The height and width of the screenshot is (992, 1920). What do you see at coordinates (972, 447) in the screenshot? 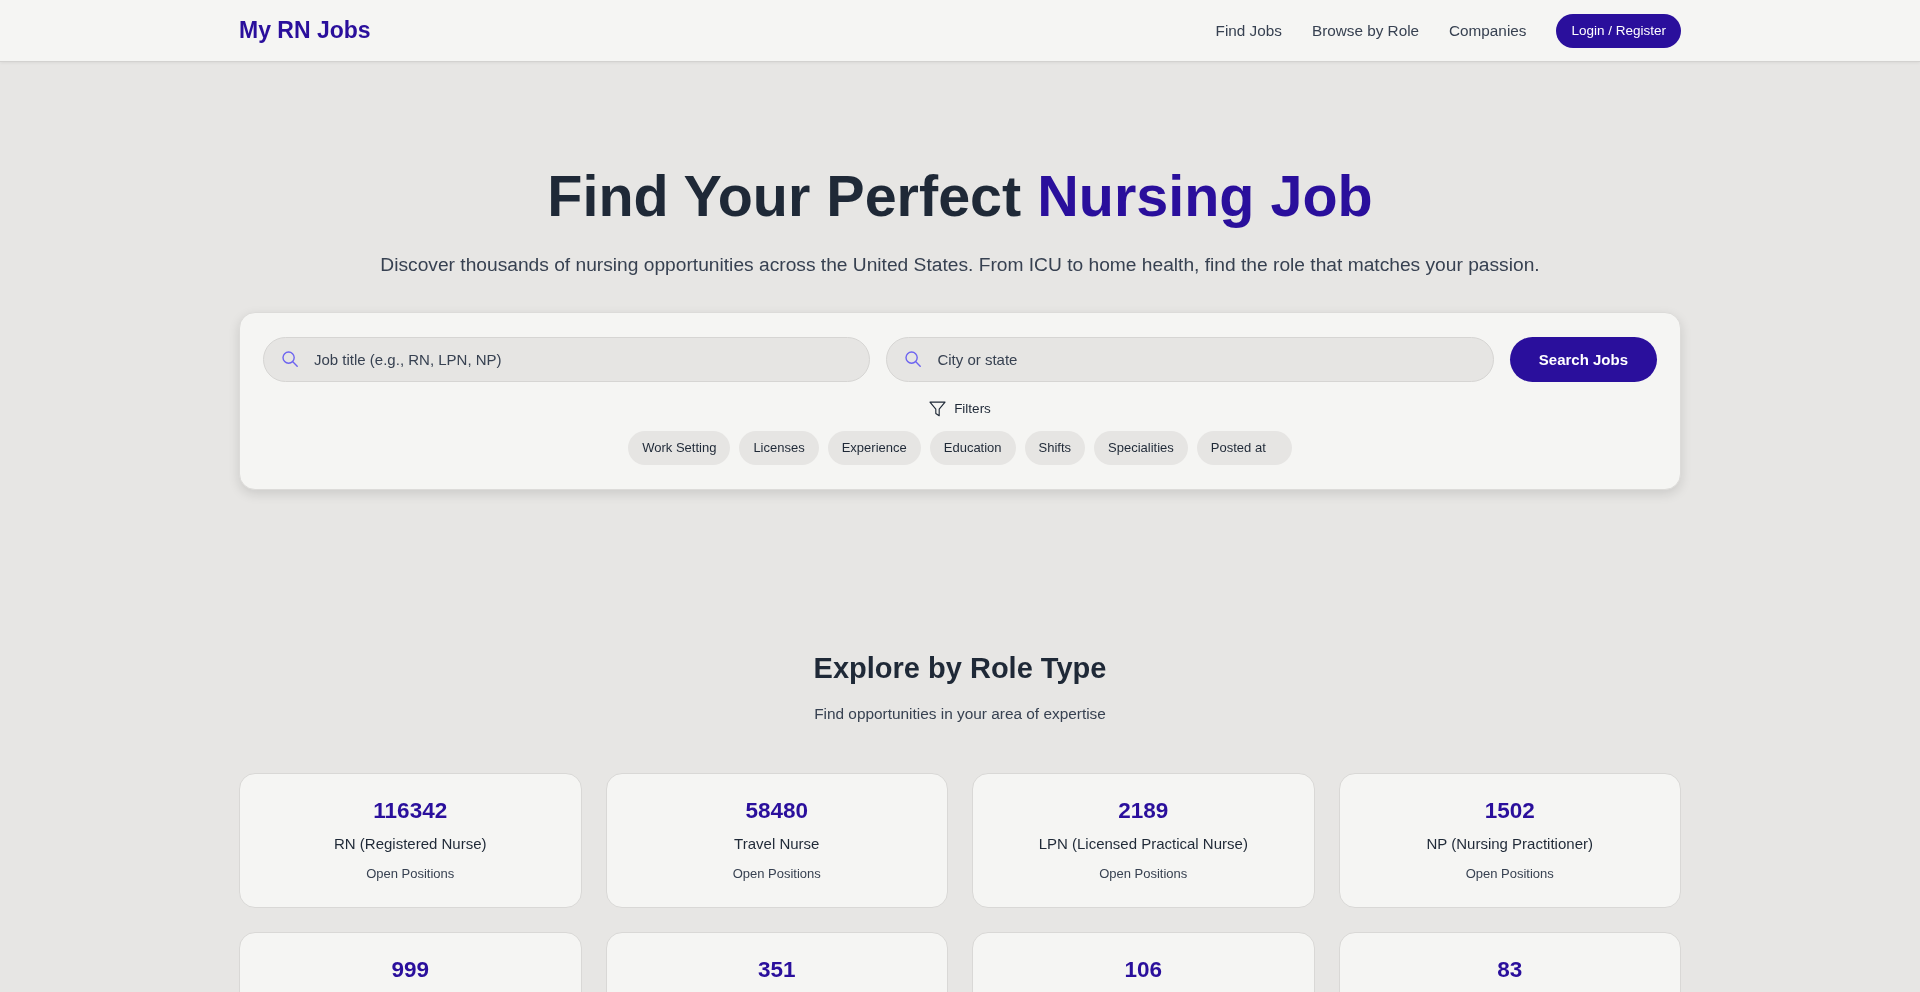
I see `filter-chip: Education` at bounding box center [972, 447].